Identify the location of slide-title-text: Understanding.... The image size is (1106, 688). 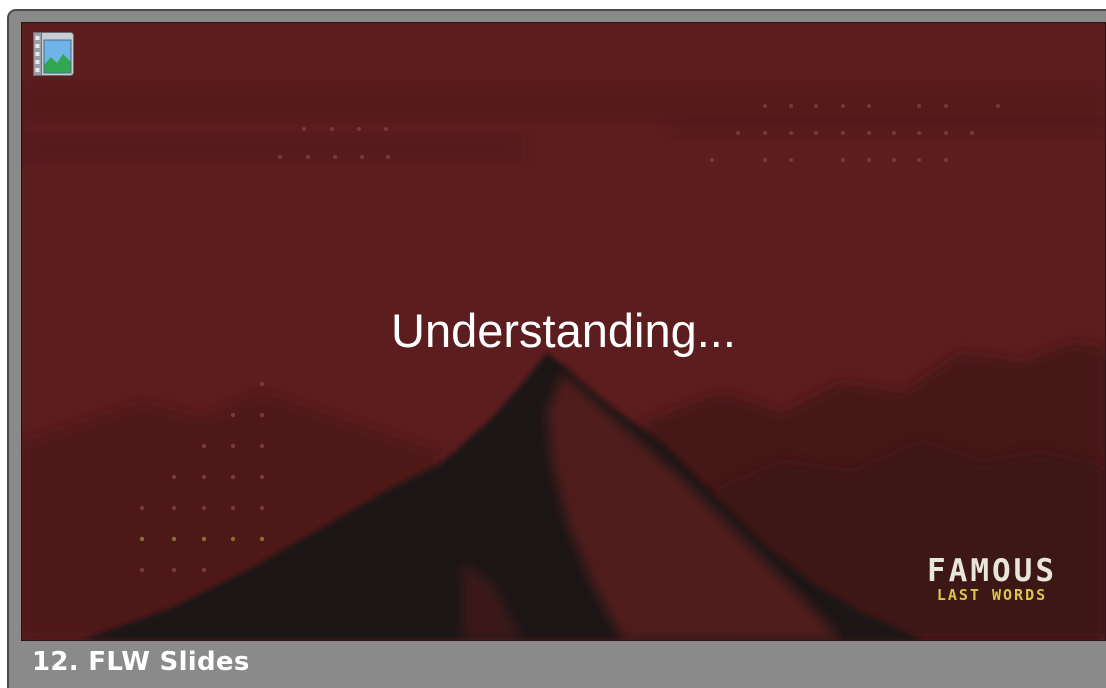
(563, 330).